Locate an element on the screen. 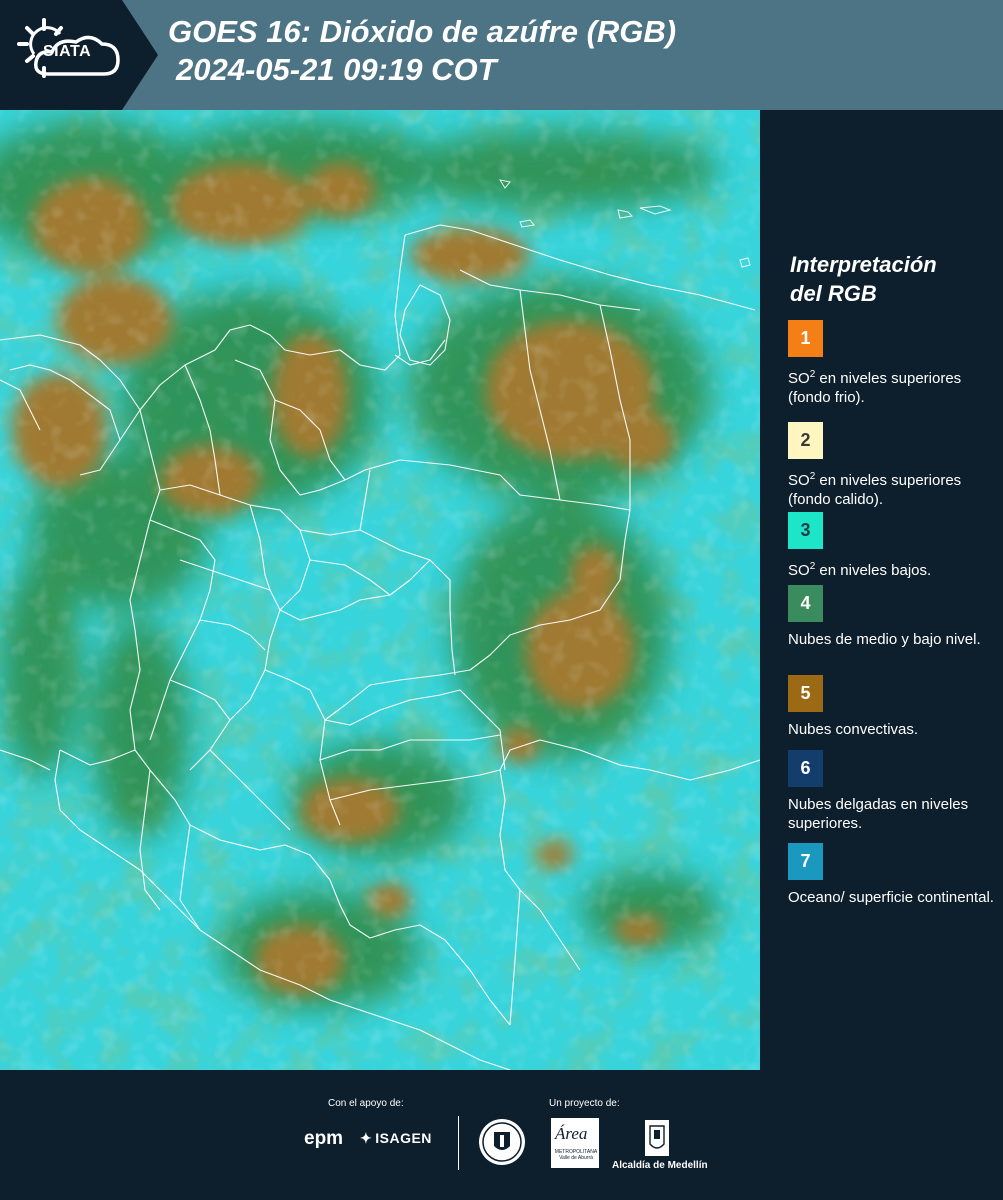 The height and width of the screenshot is (1200, 1003). logo-wordmark: SIATA is located at coordinates (67, 51).